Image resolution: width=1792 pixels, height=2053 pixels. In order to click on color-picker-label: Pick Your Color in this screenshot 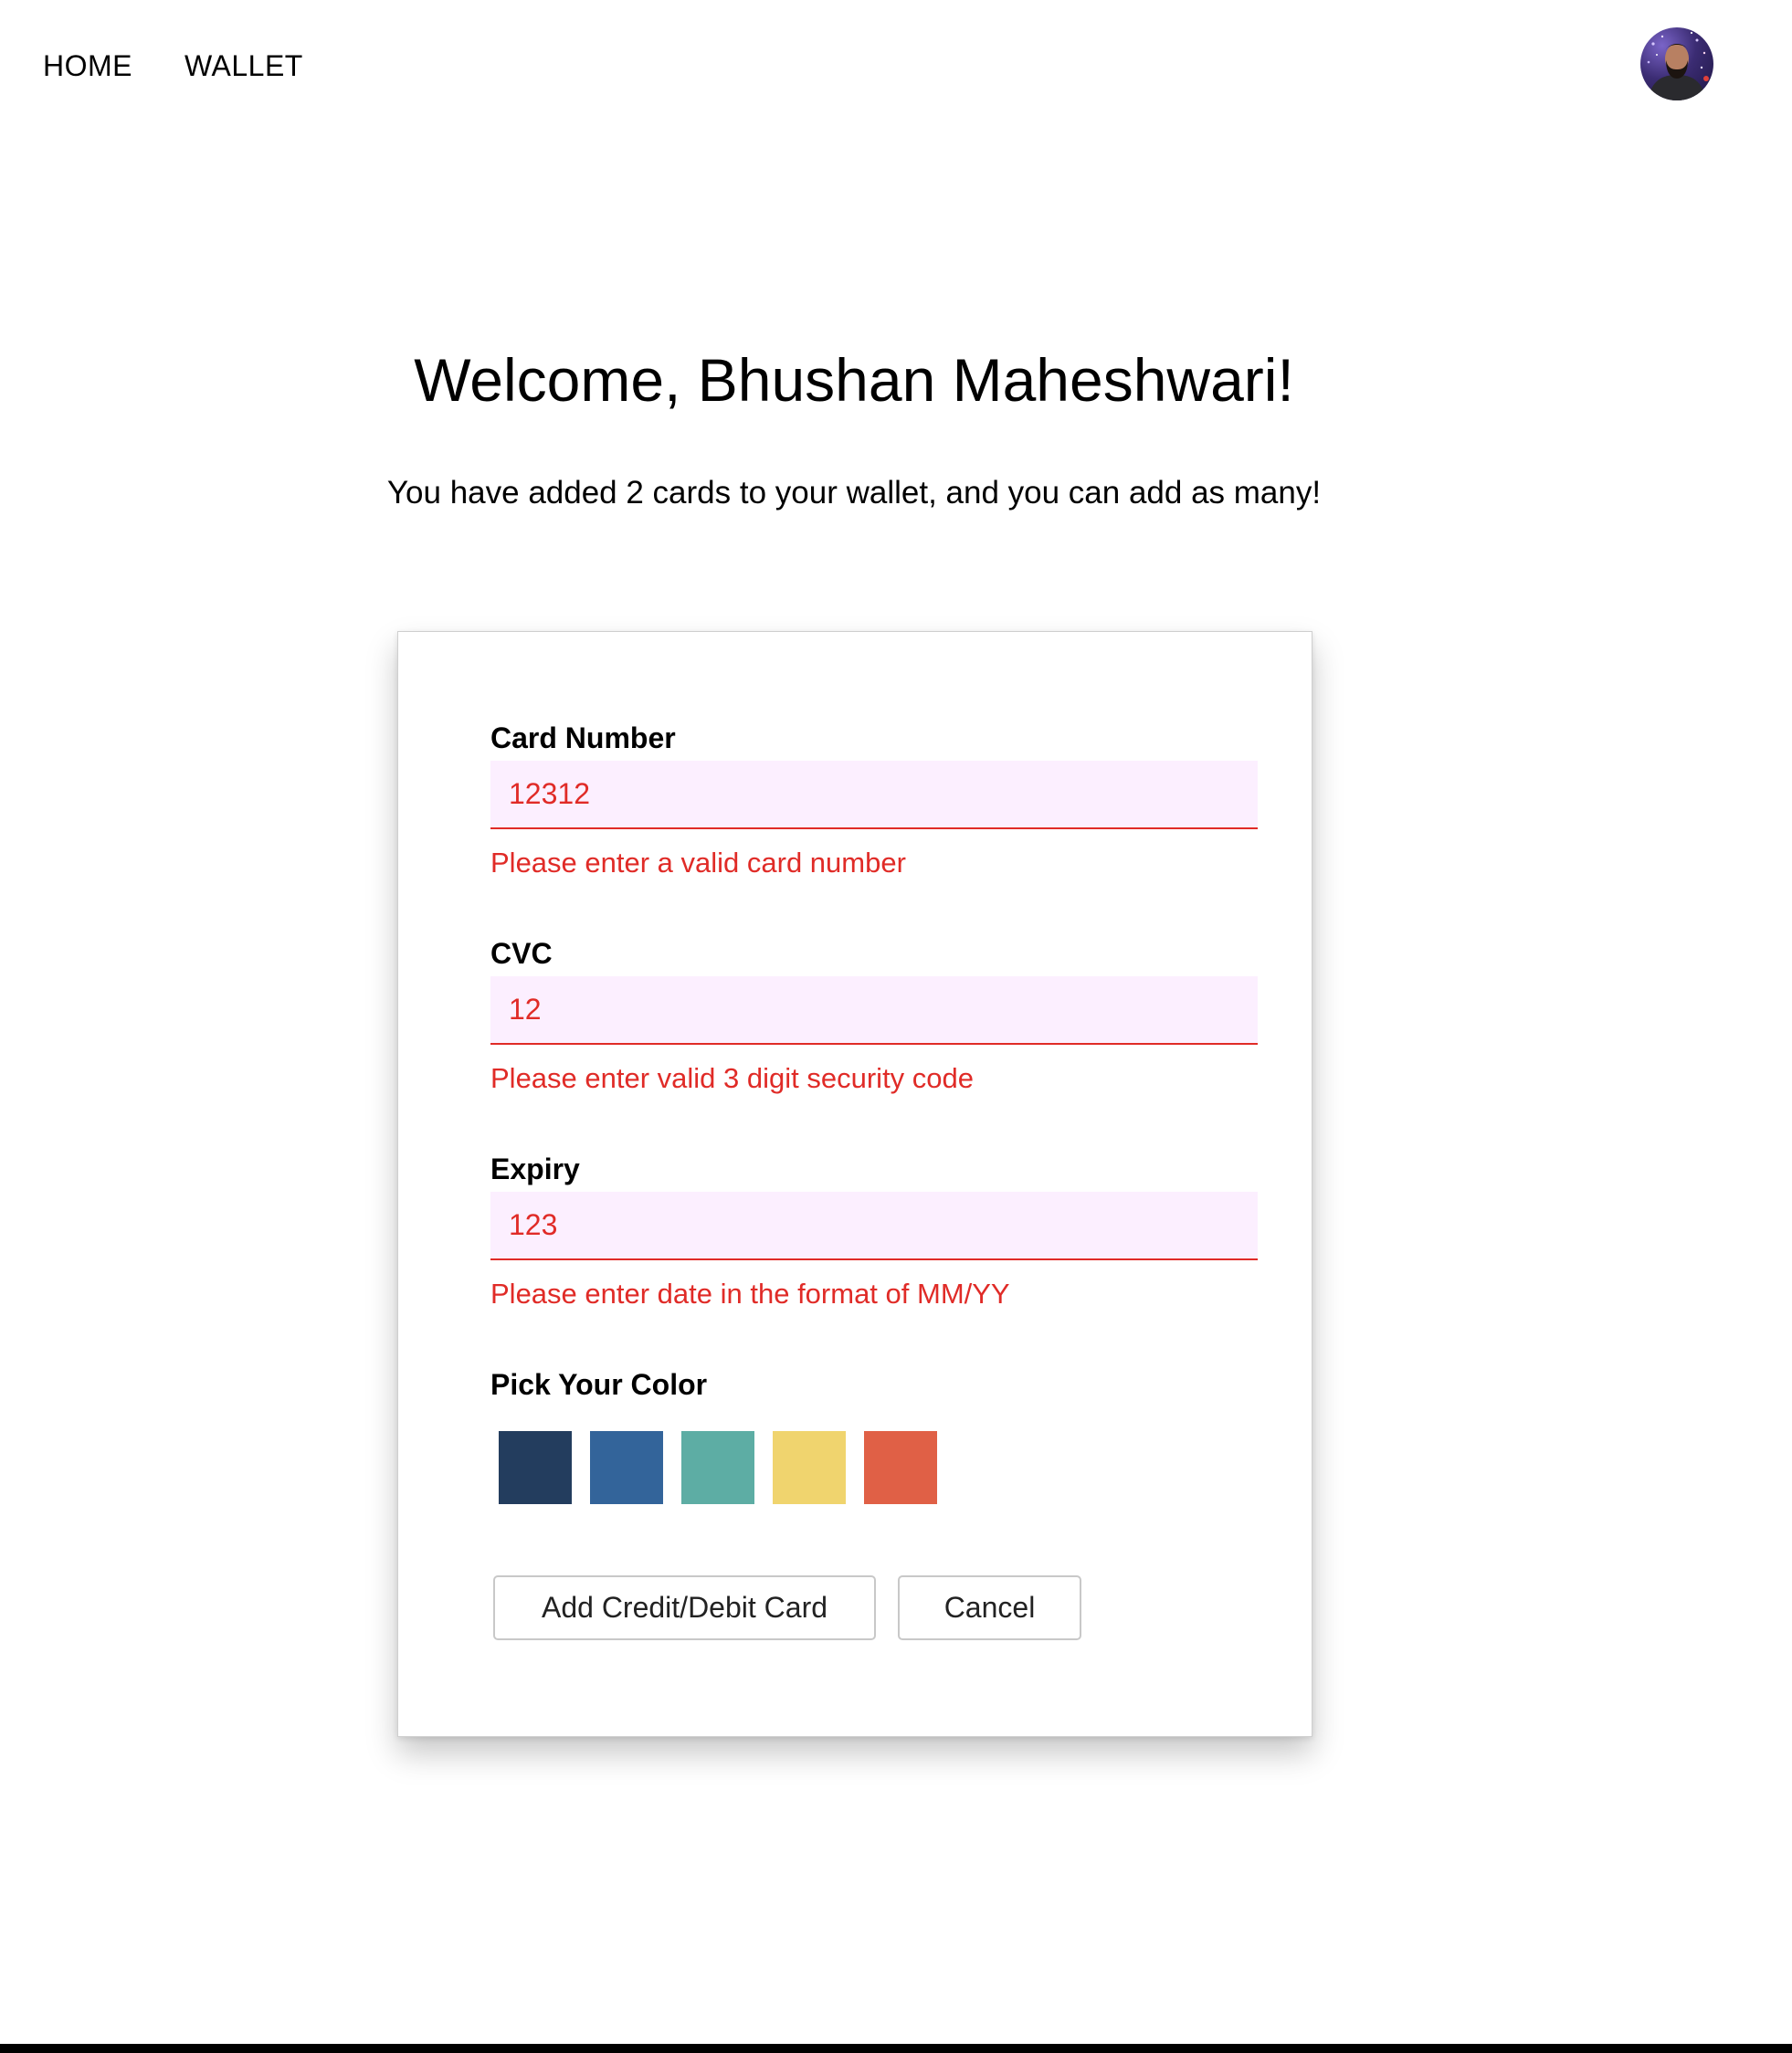, I will do `click(599, 1384)`.